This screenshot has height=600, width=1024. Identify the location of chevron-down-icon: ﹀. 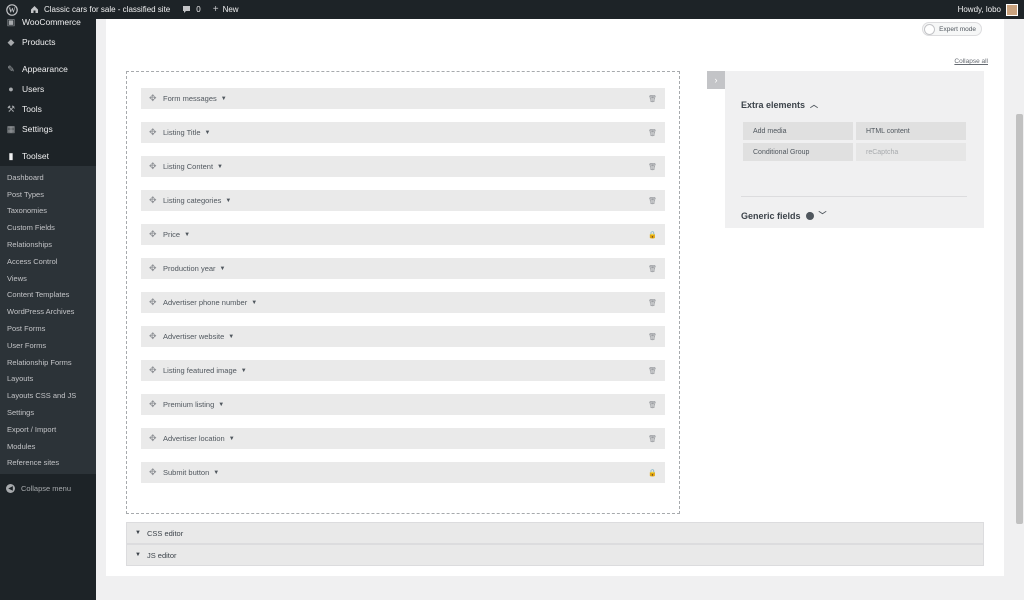
(822, 215).